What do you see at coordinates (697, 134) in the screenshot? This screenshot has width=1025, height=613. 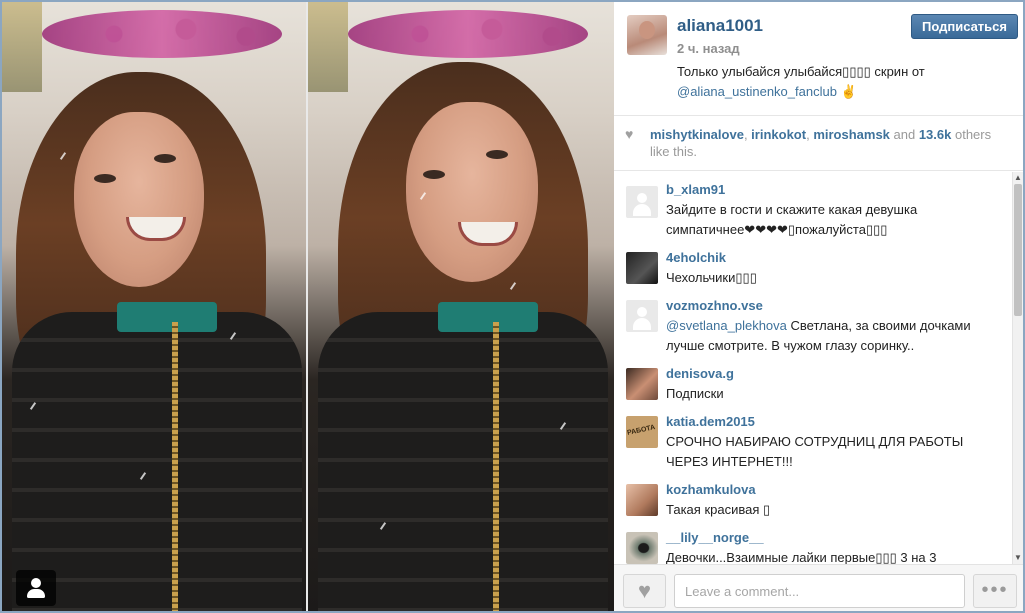 I see `liker-username: mishytkinalove` at bounding box center [697, 134].